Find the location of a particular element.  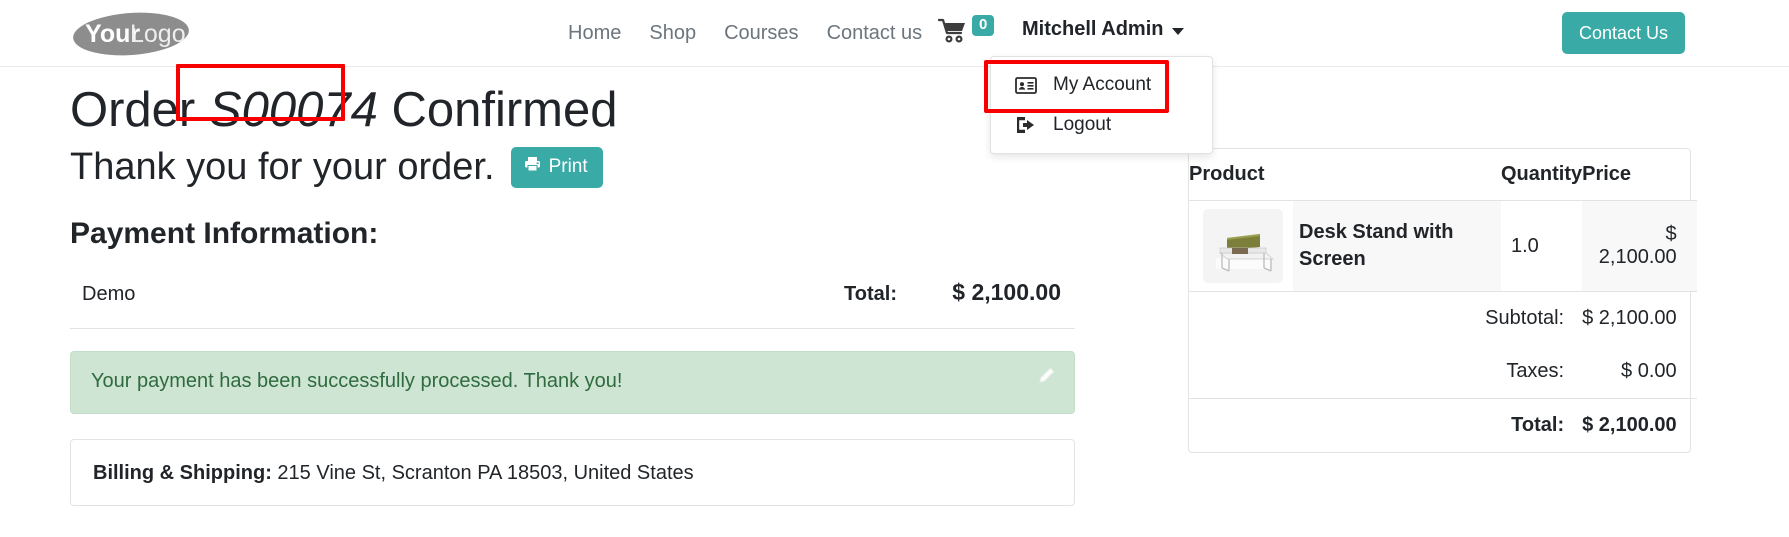

dropdown-item-label: Logout is located at coordinates (1082, 124).